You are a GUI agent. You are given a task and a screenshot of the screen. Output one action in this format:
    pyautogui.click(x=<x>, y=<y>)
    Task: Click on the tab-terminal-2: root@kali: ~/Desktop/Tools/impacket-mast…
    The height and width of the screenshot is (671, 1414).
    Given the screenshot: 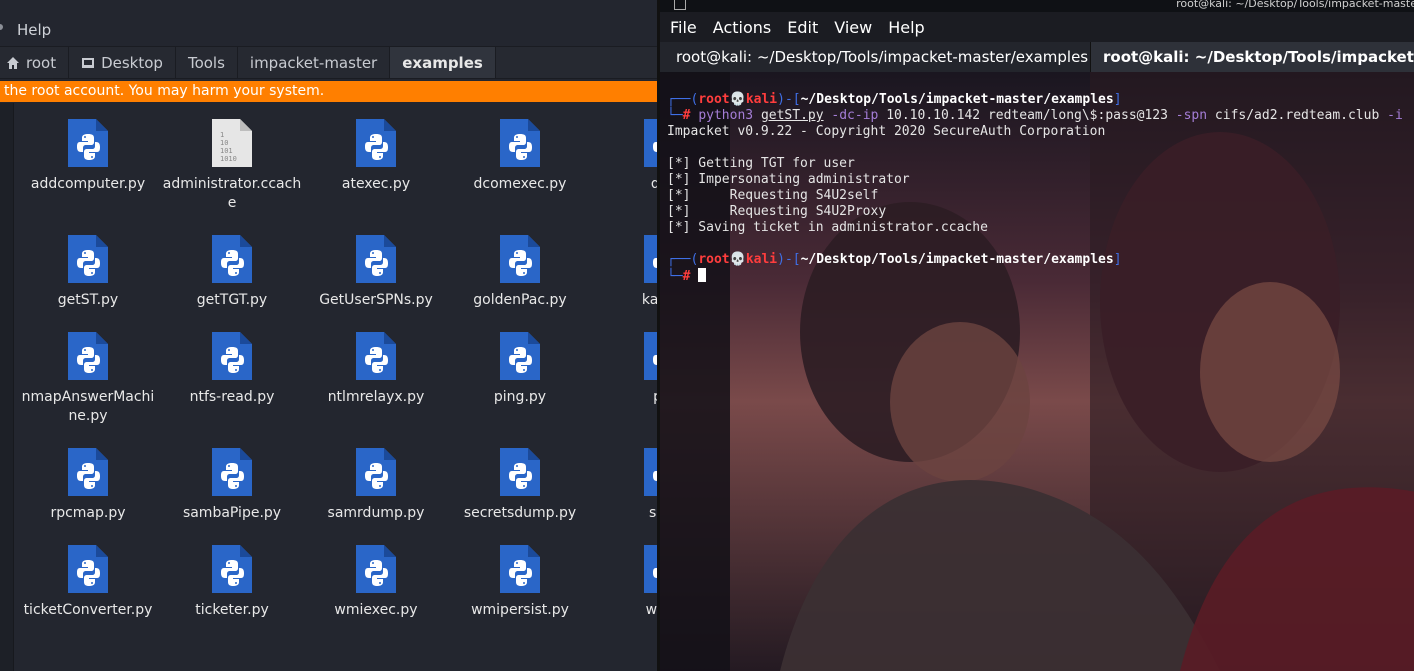 What is the action you would take?
    pyautogui.click(x=1252, y=57)
    